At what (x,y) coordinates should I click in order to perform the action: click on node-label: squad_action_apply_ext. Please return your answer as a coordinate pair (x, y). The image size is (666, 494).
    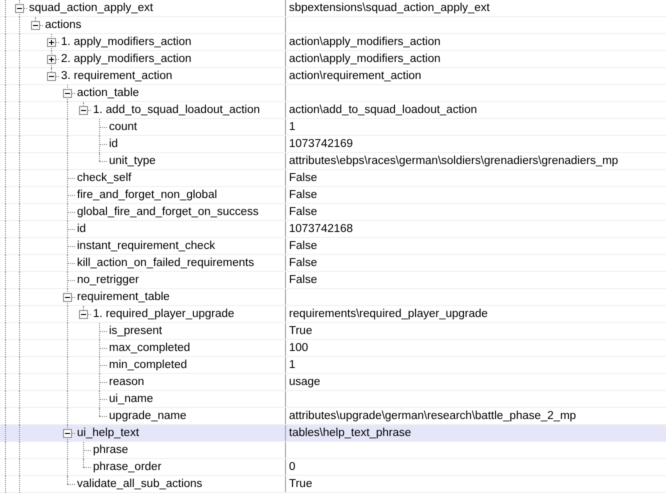
    Looking at the image, I should click on (91, 8).